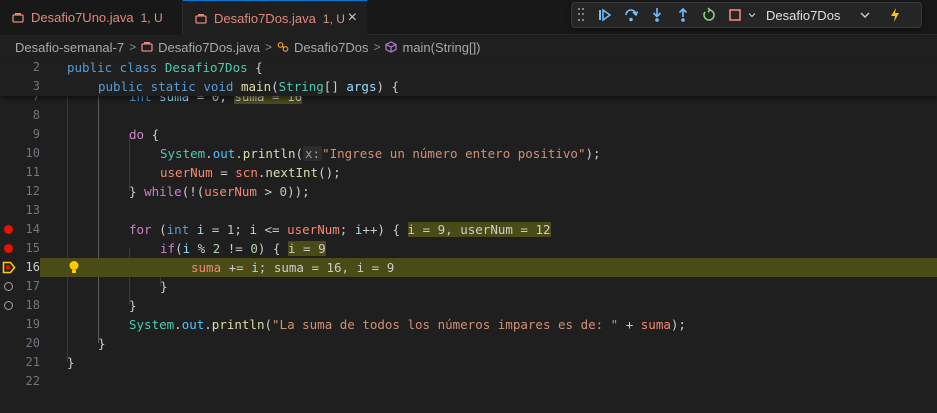 The width and height of the screenshot is (937, 413). I want to click on continue-button, so click(605, 15).